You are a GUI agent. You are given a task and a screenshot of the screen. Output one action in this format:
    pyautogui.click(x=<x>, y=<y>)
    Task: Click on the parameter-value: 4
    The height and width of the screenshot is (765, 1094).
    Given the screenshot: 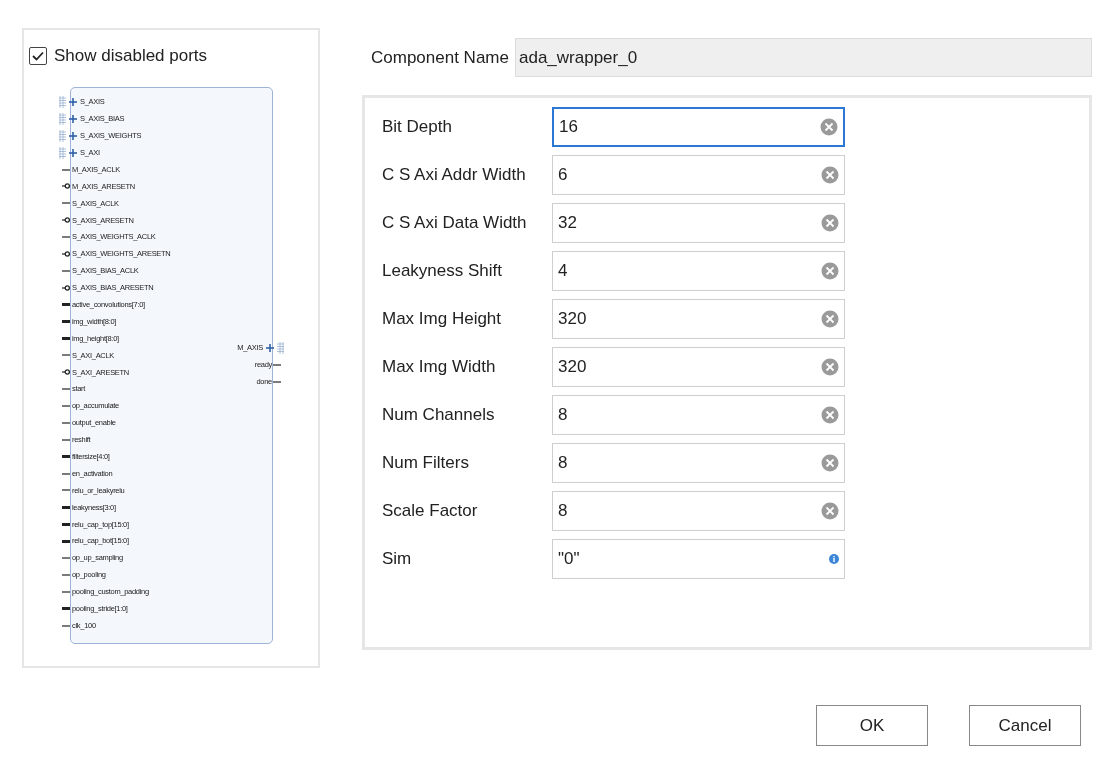 What is the action you would take?
    pyautogui.click(x=563, y=271)
    